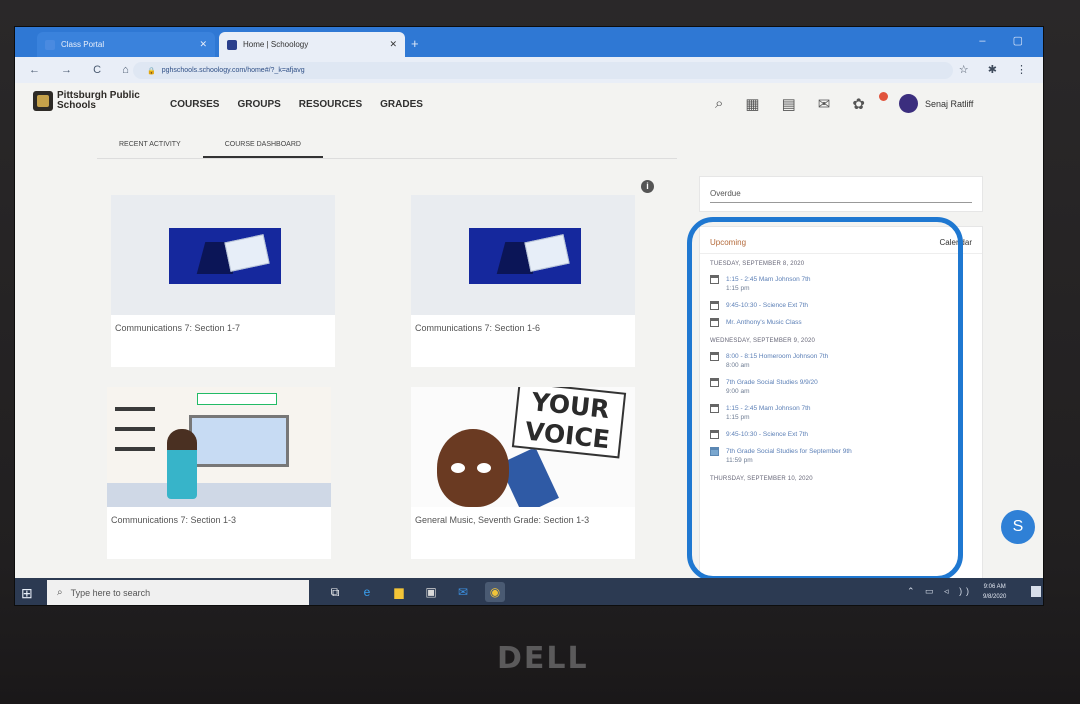 The height and width of the screenshot is (704, 1080). Describe the element at coordinates (825, 399) in the screenshot. I see `upcoming-highlight-outline` at that location.